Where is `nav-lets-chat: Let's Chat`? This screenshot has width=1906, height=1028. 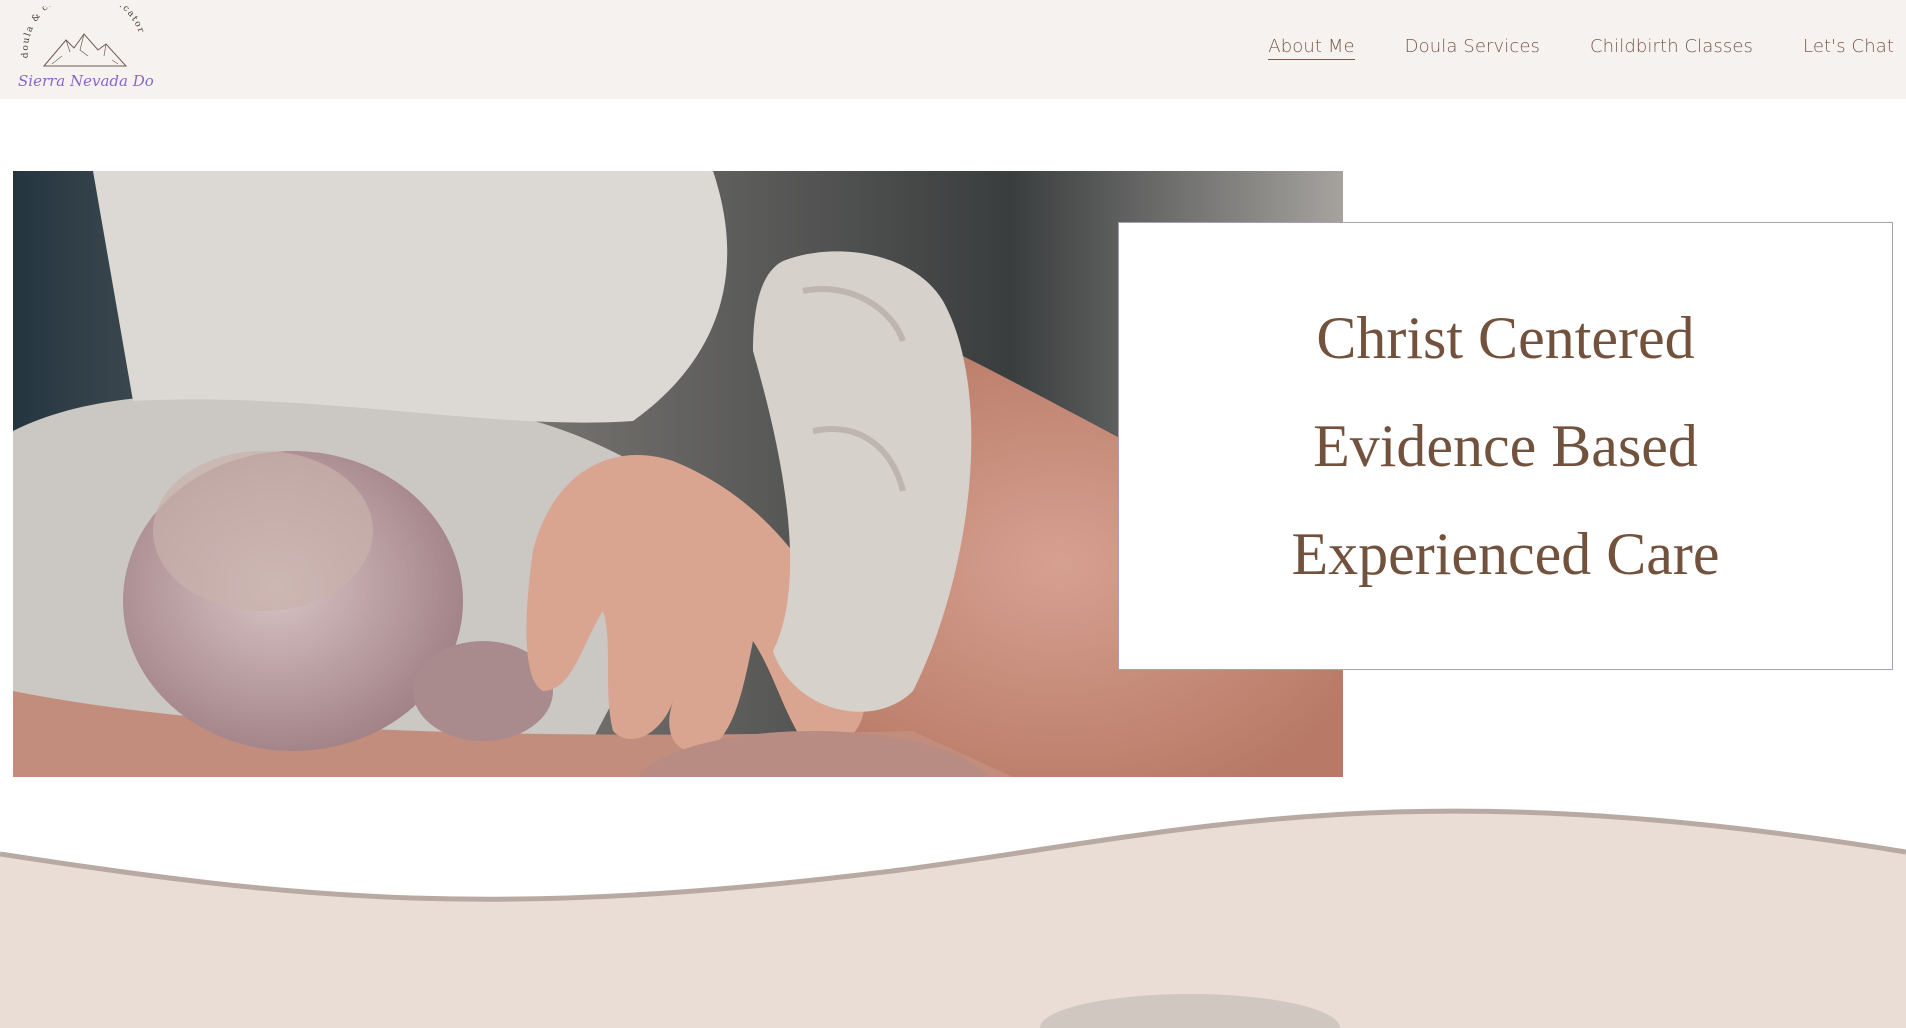
nav-lets-chat: Let's Chat is located at coordinates (1848, 48).